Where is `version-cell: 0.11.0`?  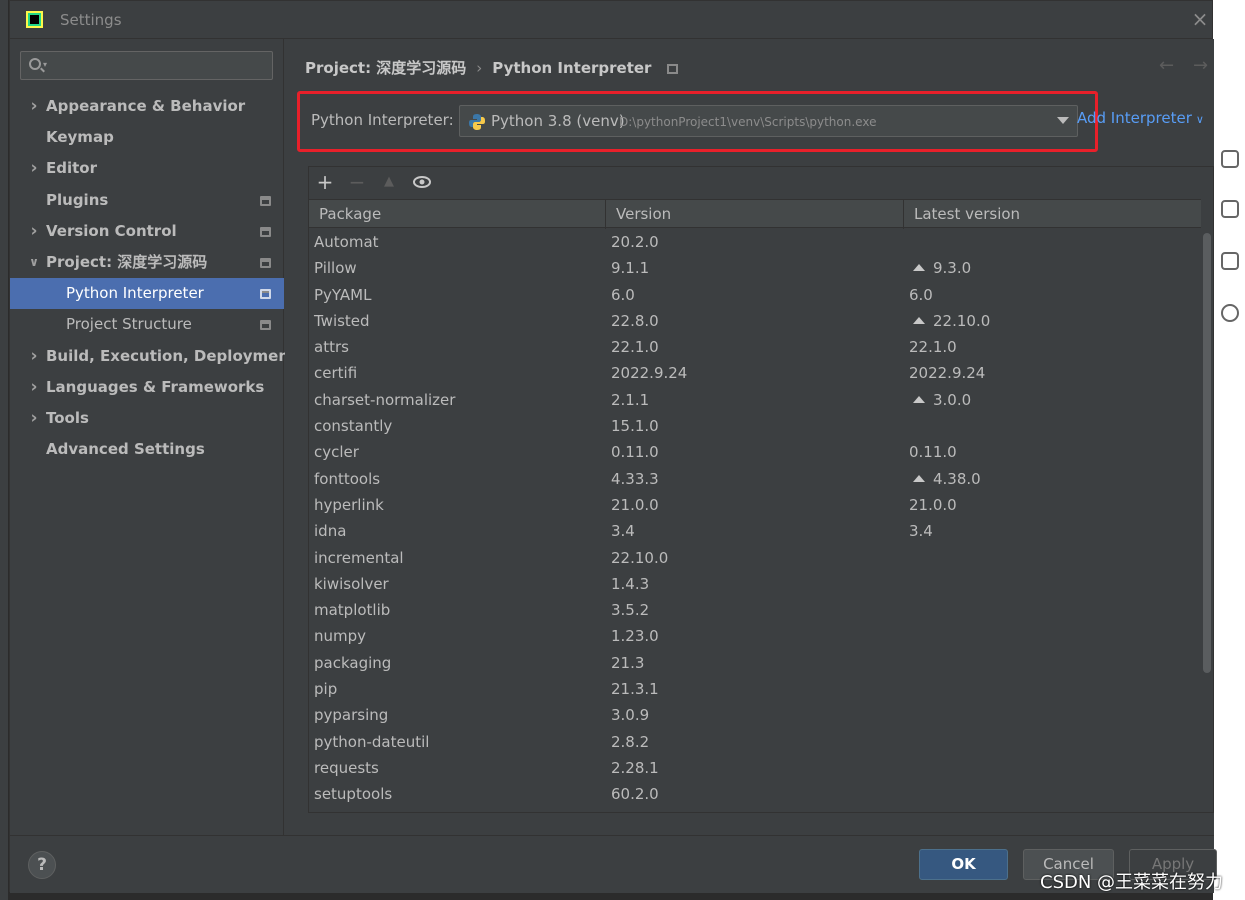
version-cell: 0.11.0 is located at coordinates (635, 452).